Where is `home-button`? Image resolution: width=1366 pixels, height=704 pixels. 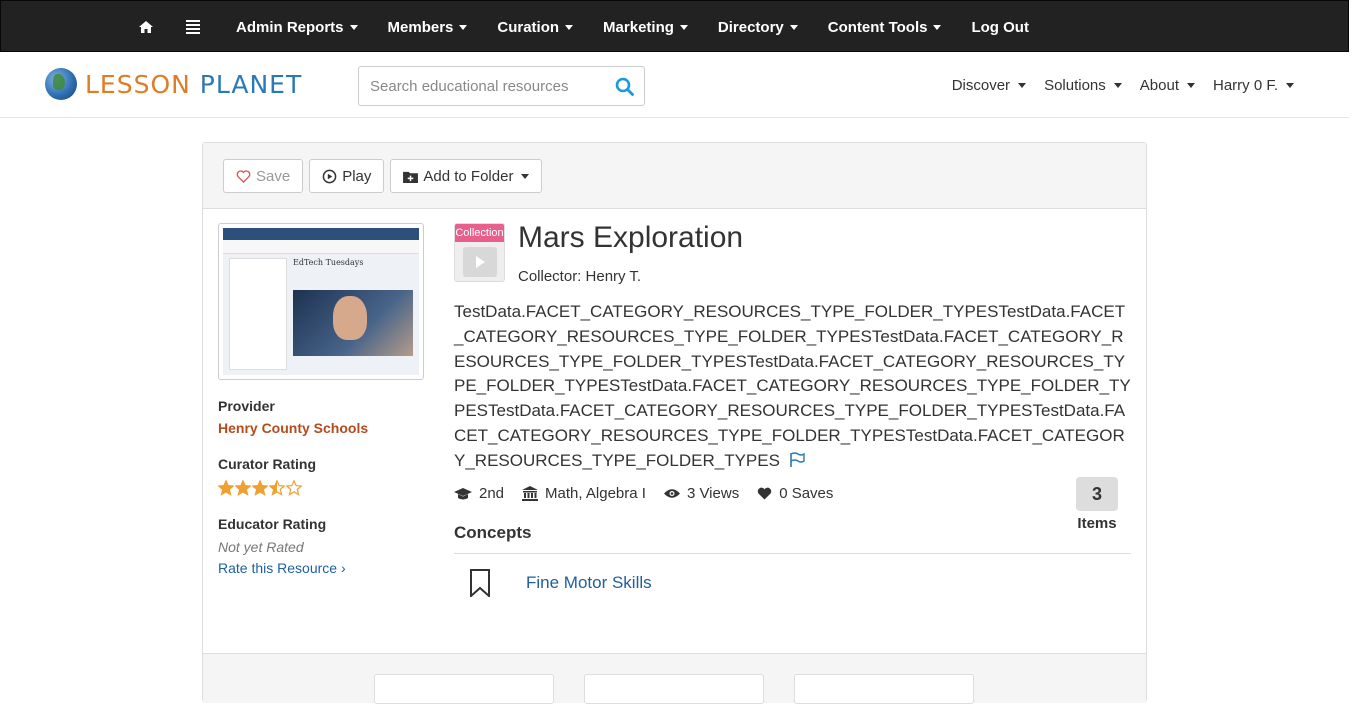
home-button is located at coordinates (146, 27).